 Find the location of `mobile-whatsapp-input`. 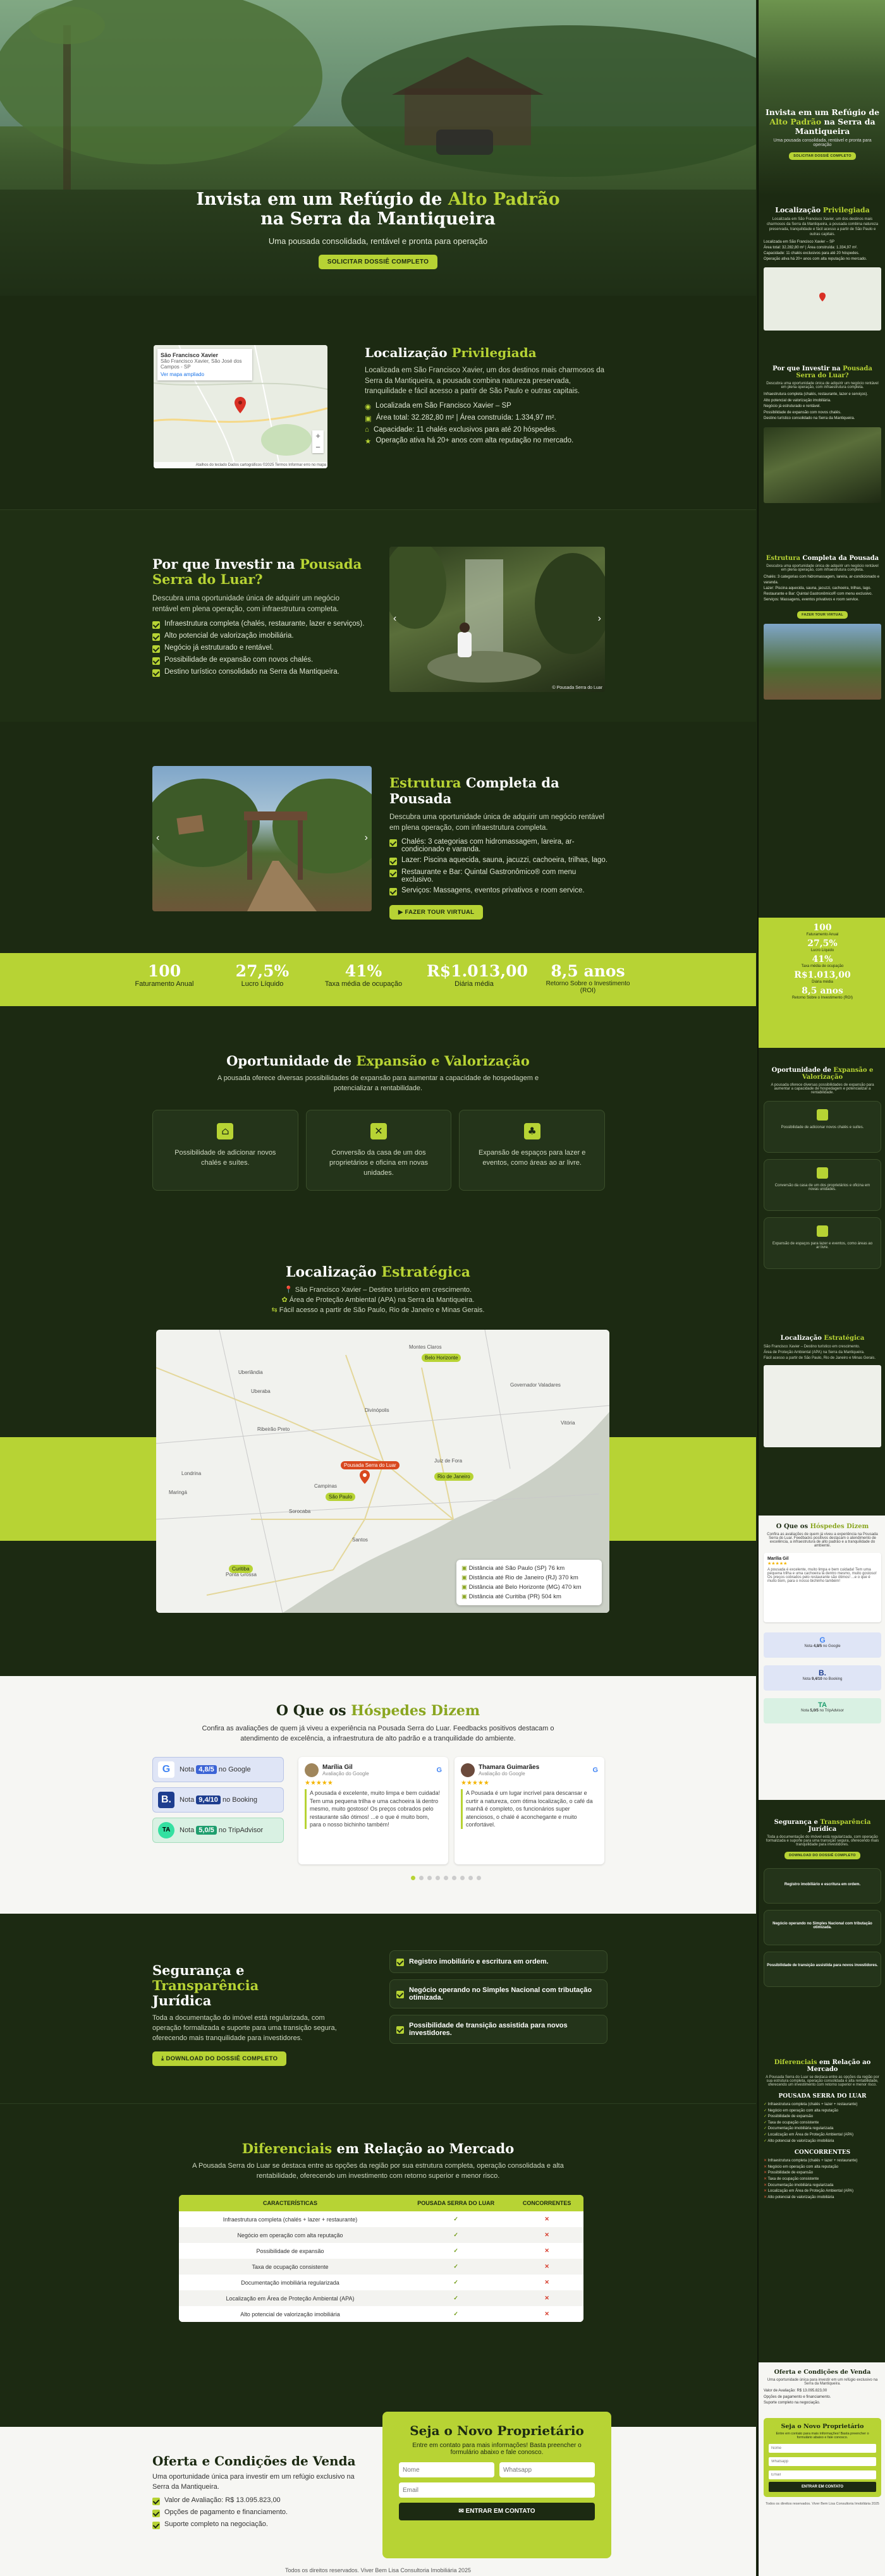

mobile-whatsapp-input is located at coordinates (822, 2461).